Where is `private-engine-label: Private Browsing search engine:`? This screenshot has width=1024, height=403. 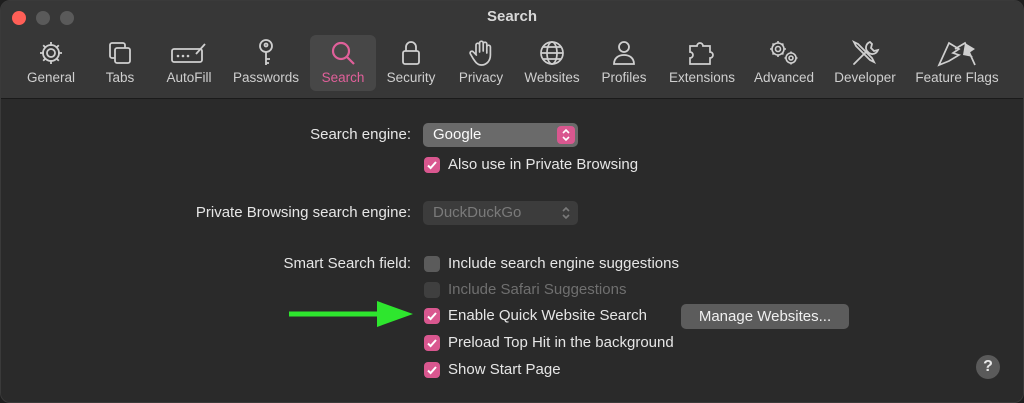 private-engine-label: Private Browsing search engine: is located at coordinates (303, 212).